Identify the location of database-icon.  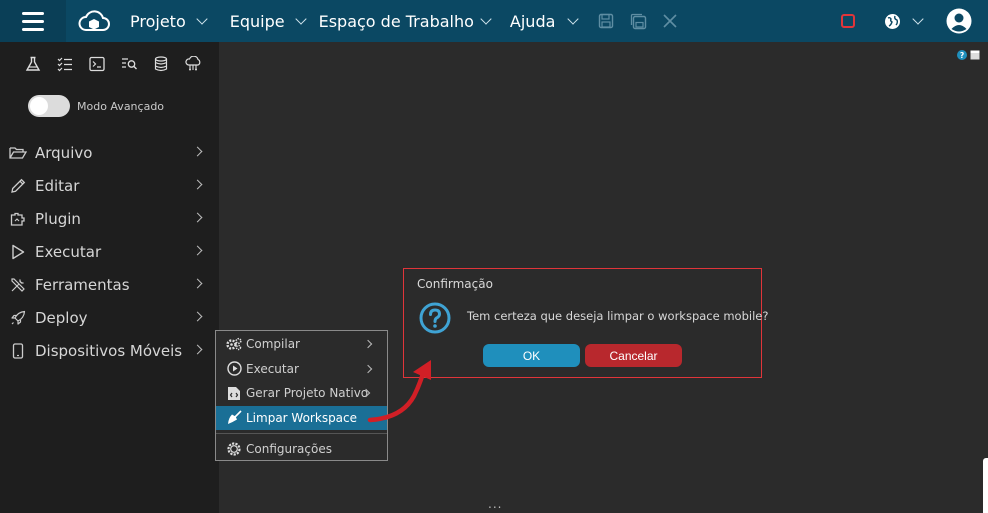
(161, 64).